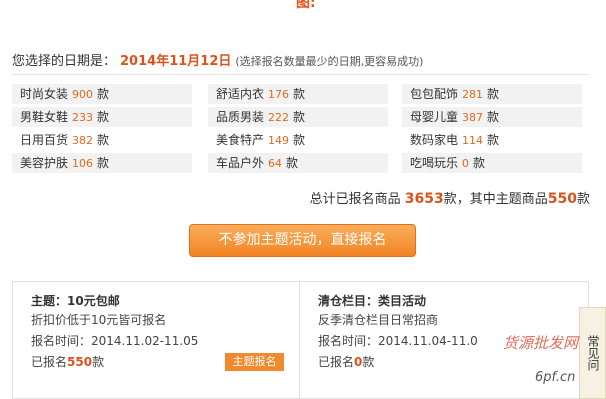 The image size is (606, 399). Describe the element at coordinates (176, 61) in the screenshot. I see `selected-date: 2014年11月12日` at that location.